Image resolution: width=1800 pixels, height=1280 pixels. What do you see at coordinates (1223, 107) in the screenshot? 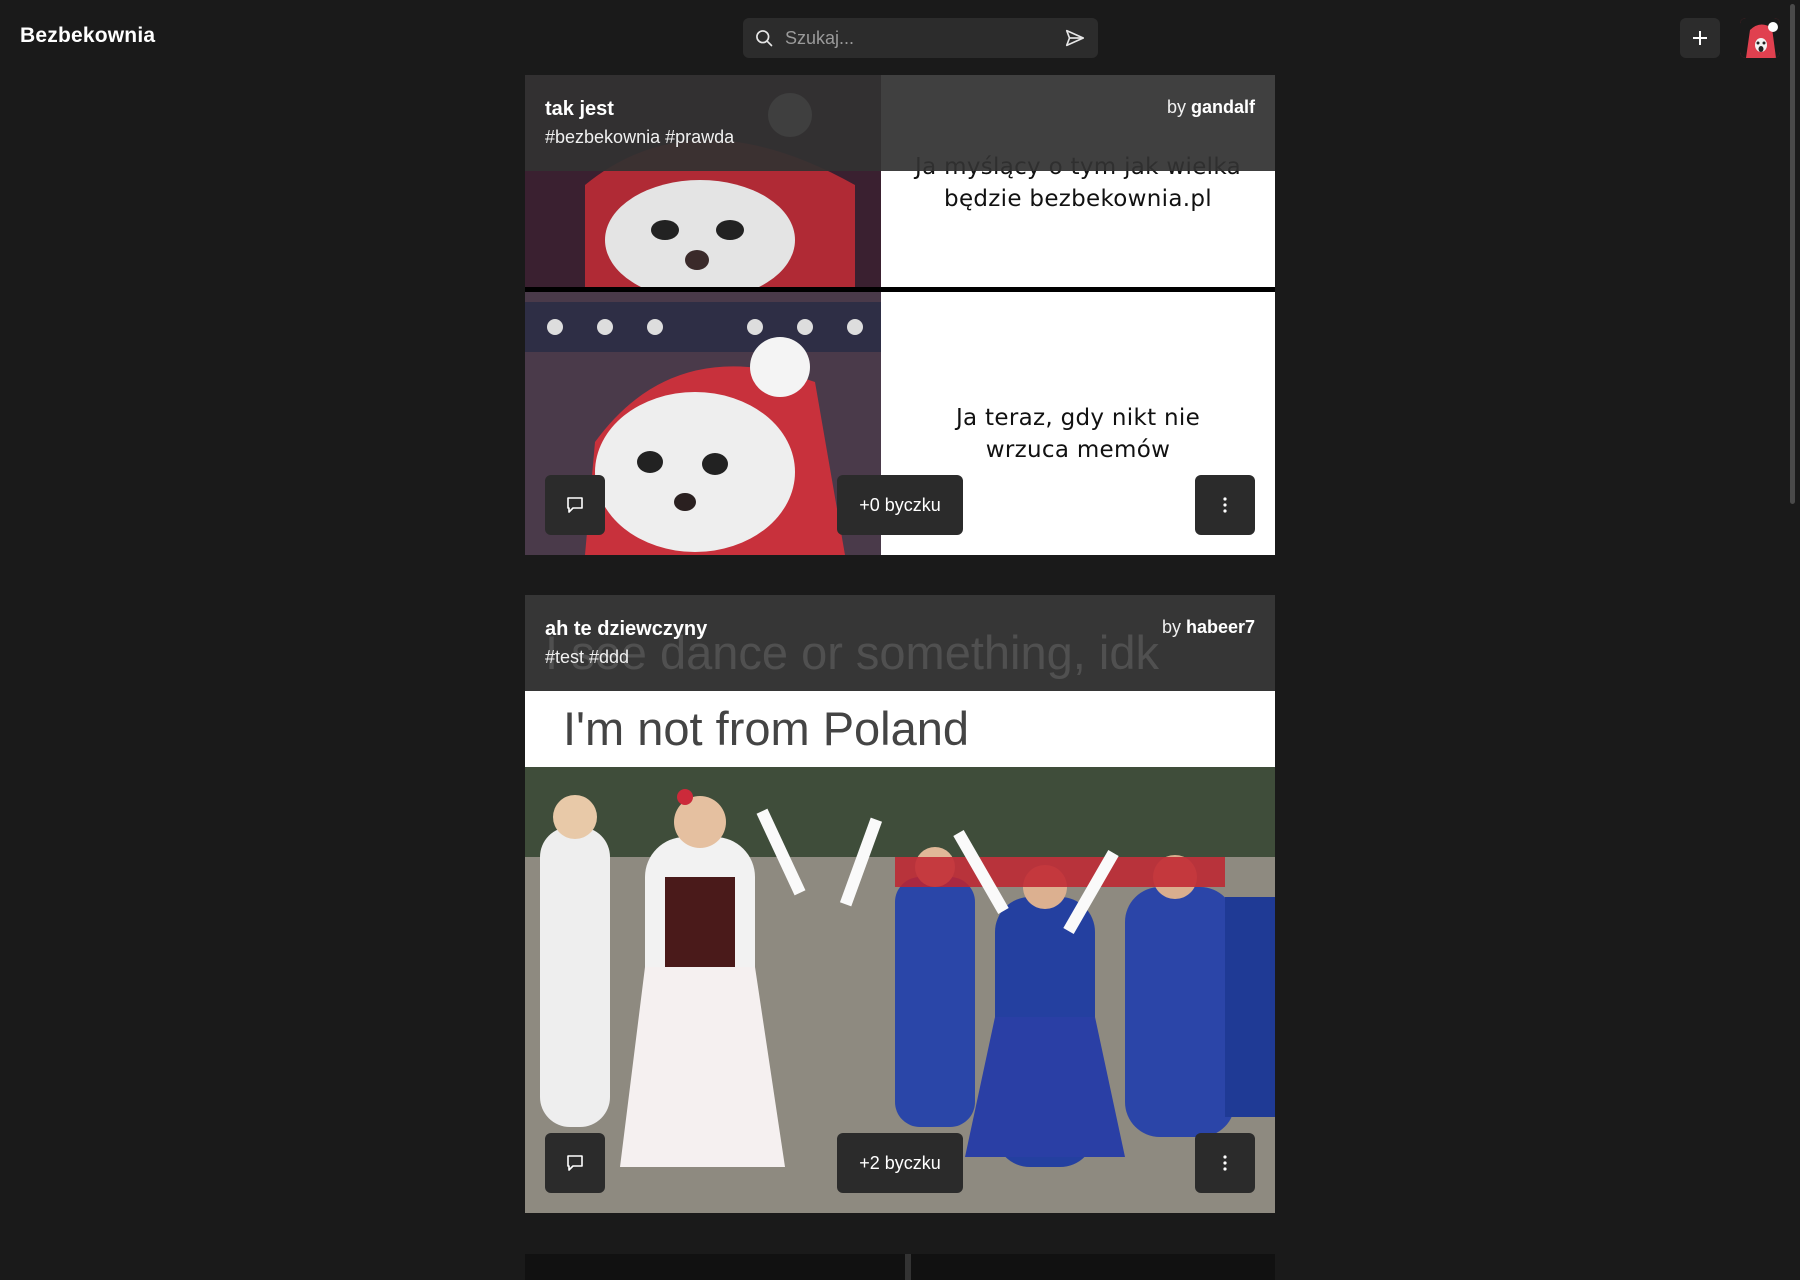
I see `author-name: gandalf` at bounding box center [1223, 107].